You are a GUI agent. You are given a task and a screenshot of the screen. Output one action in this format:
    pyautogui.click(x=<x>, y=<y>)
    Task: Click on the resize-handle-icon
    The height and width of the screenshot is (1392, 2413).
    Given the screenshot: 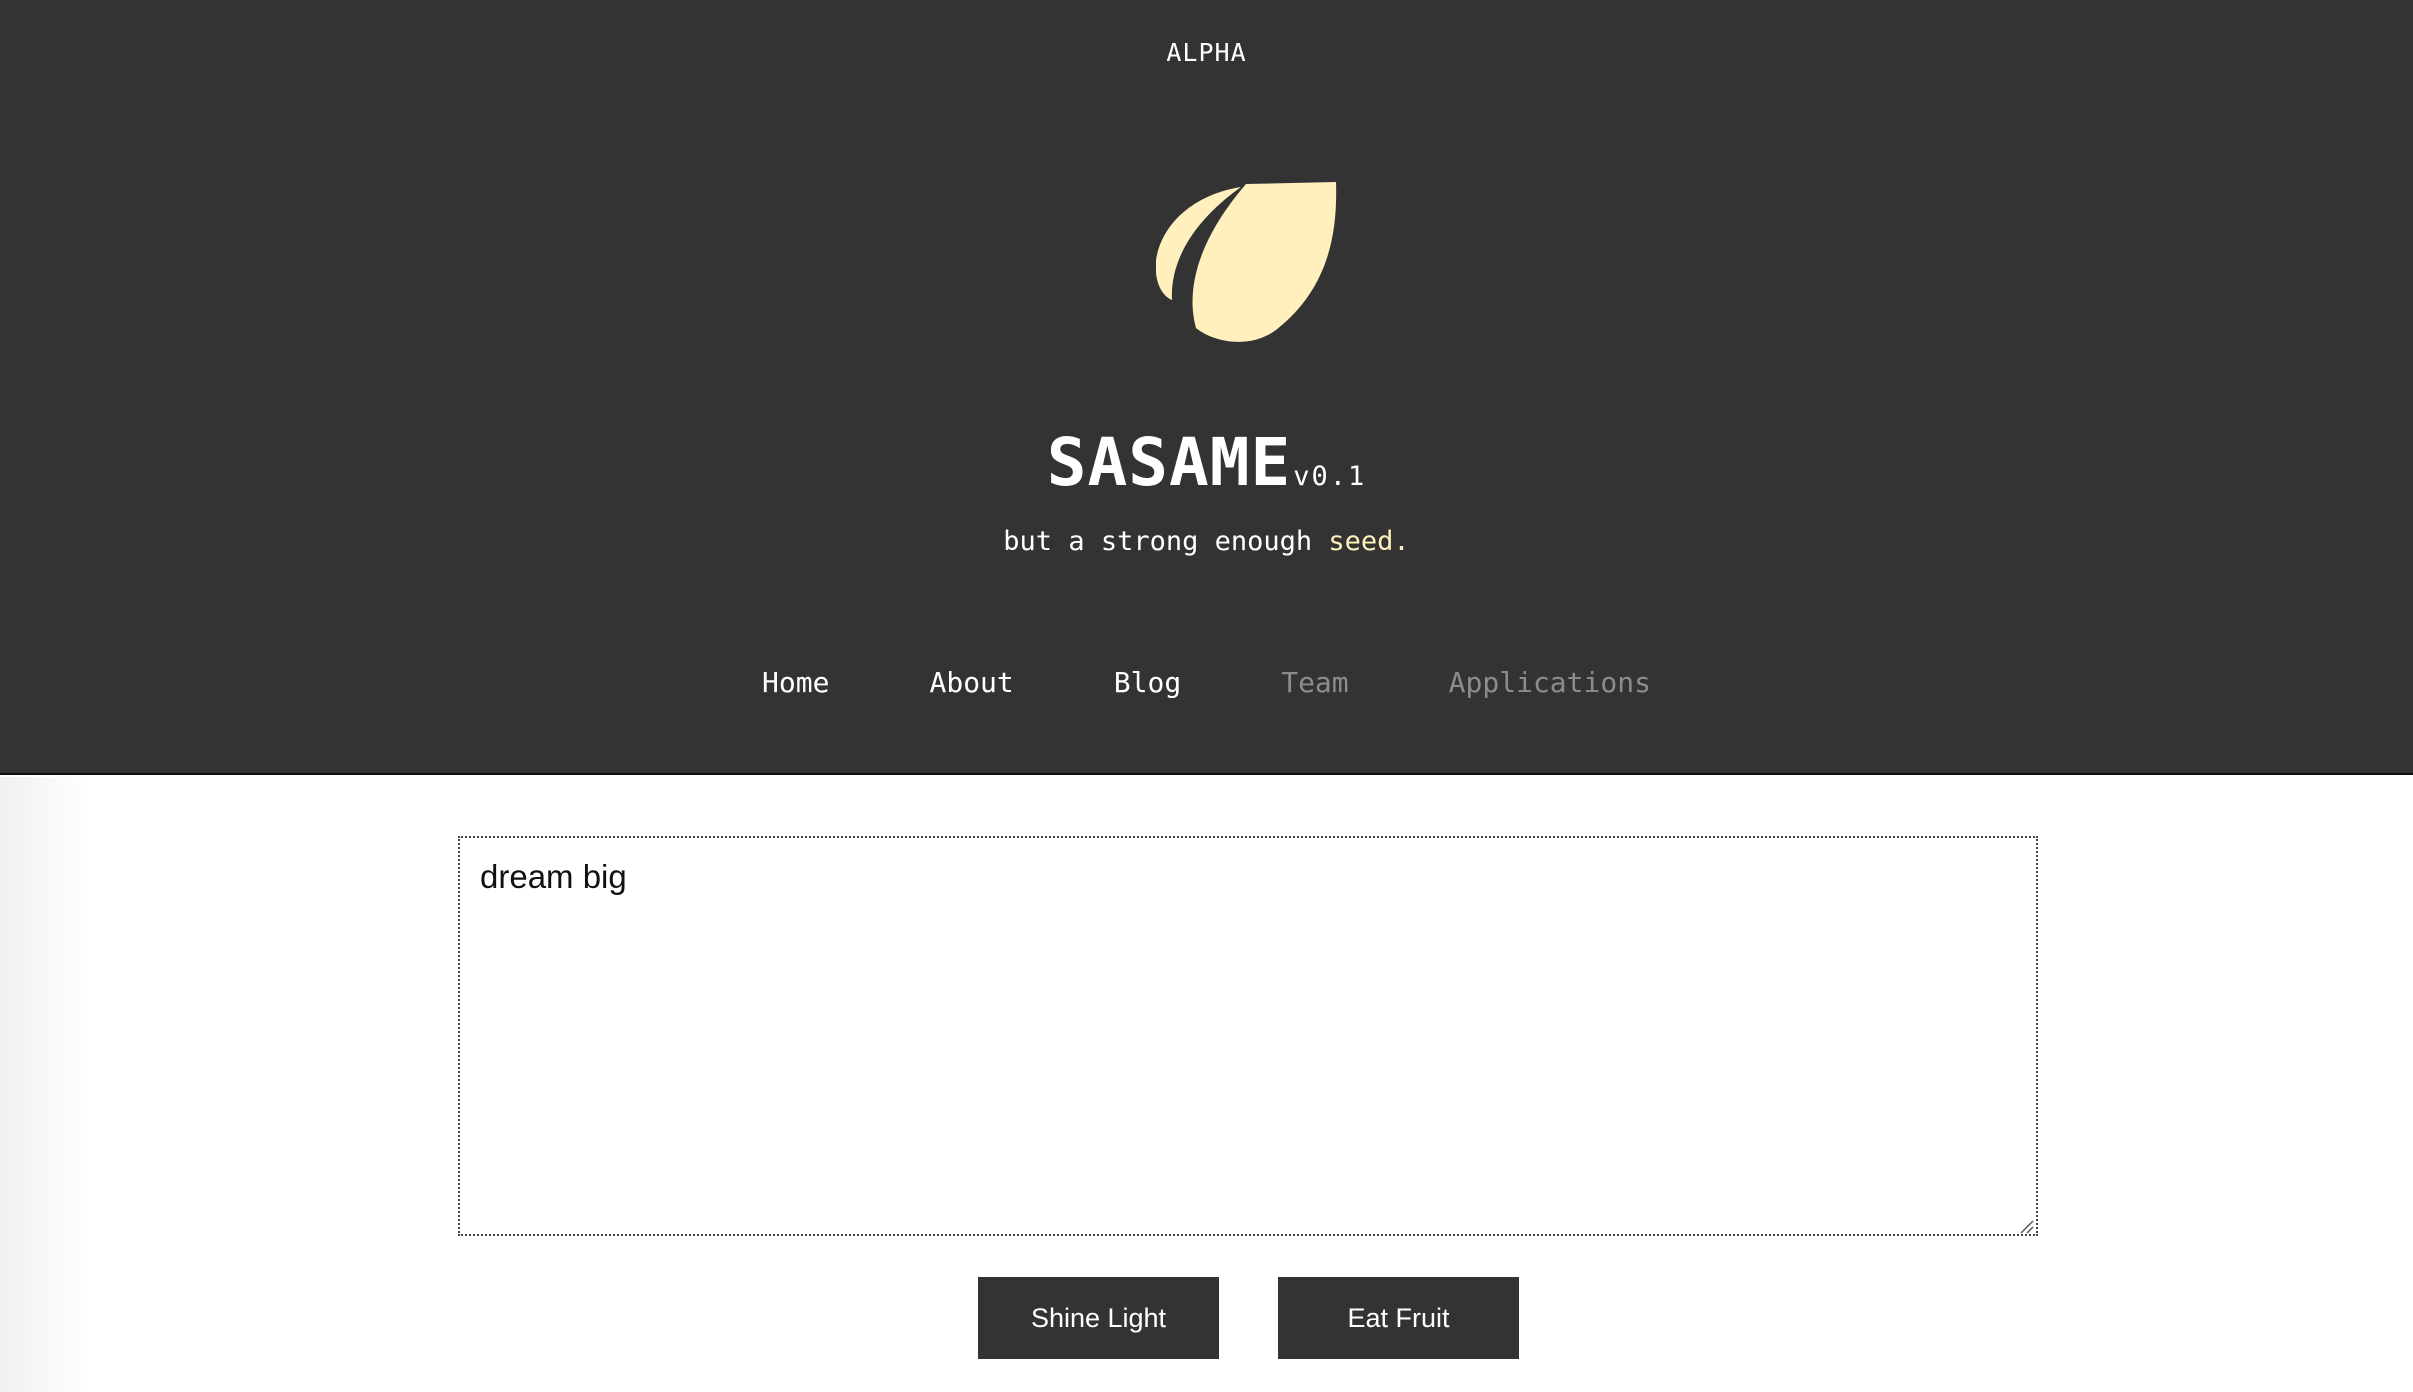 What is the action you would take?
    pyautogui.click(x=2026, y=1226)
    